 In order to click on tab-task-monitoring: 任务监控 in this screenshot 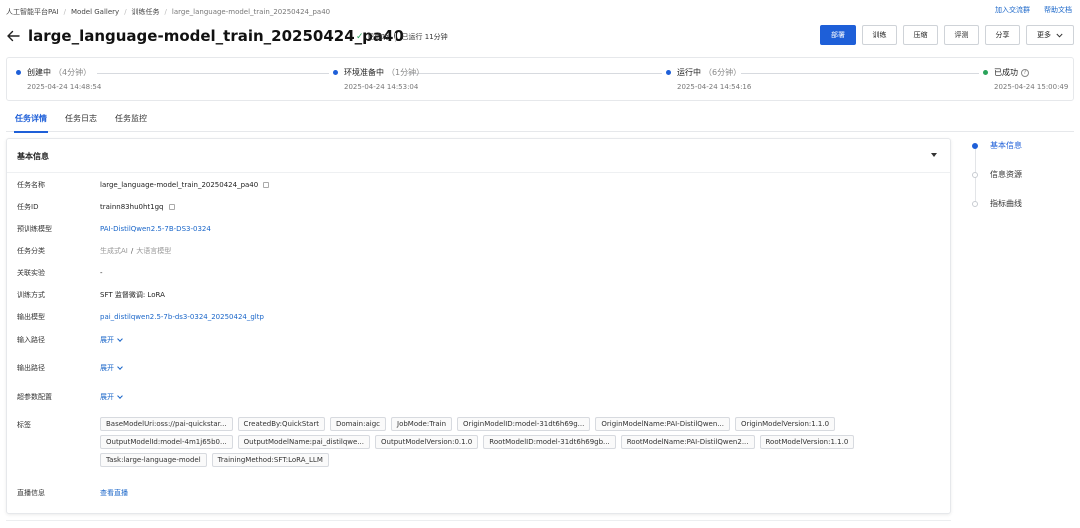, I will do `click(131, 120)`.